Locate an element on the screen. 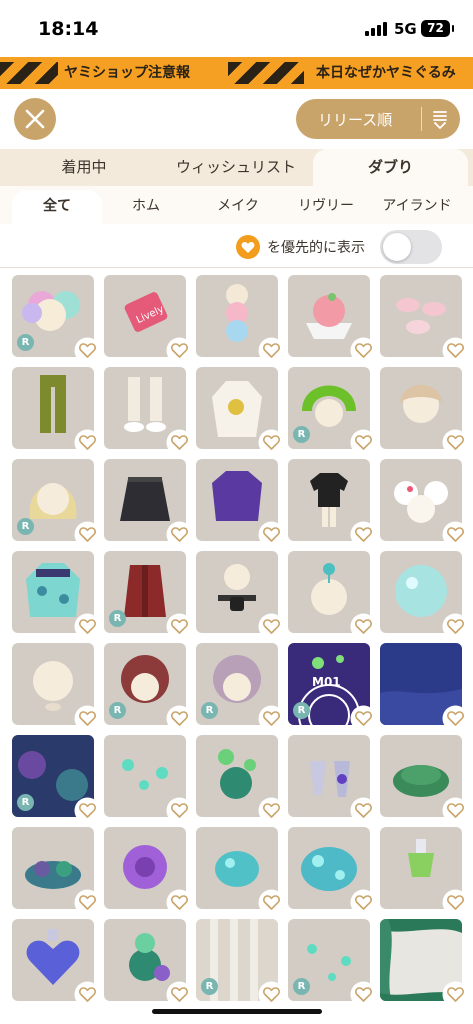 The width and height of the screenshot is (473, 1024). toggle-knob is located at coordinates (397, 247).